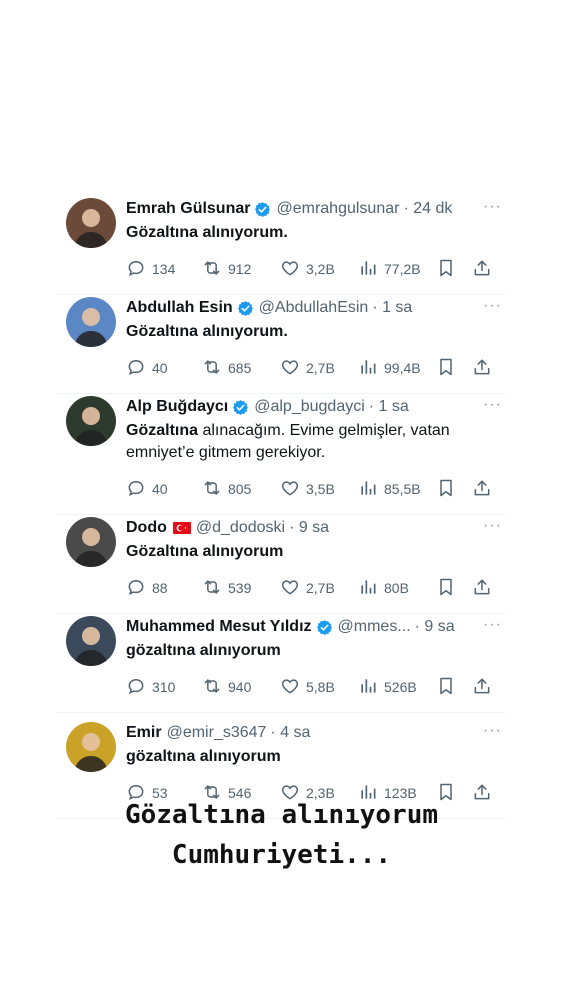  Describe the element at coordinates (179, 308) in the screenshot. I see `display-name: Abdullah Esin` at that location.